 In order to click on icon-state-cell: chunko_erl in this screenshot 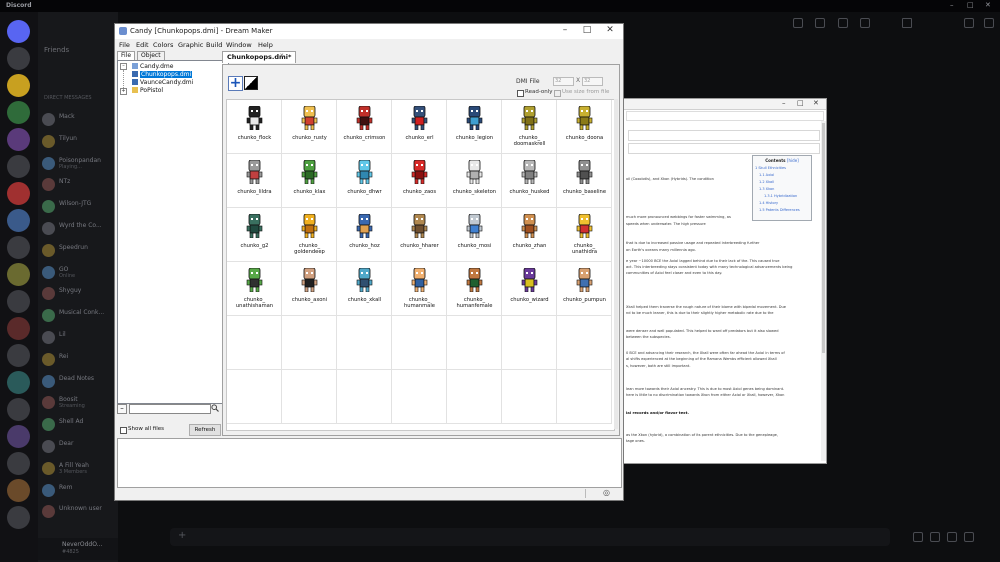, I will do `click(419, 127)`.